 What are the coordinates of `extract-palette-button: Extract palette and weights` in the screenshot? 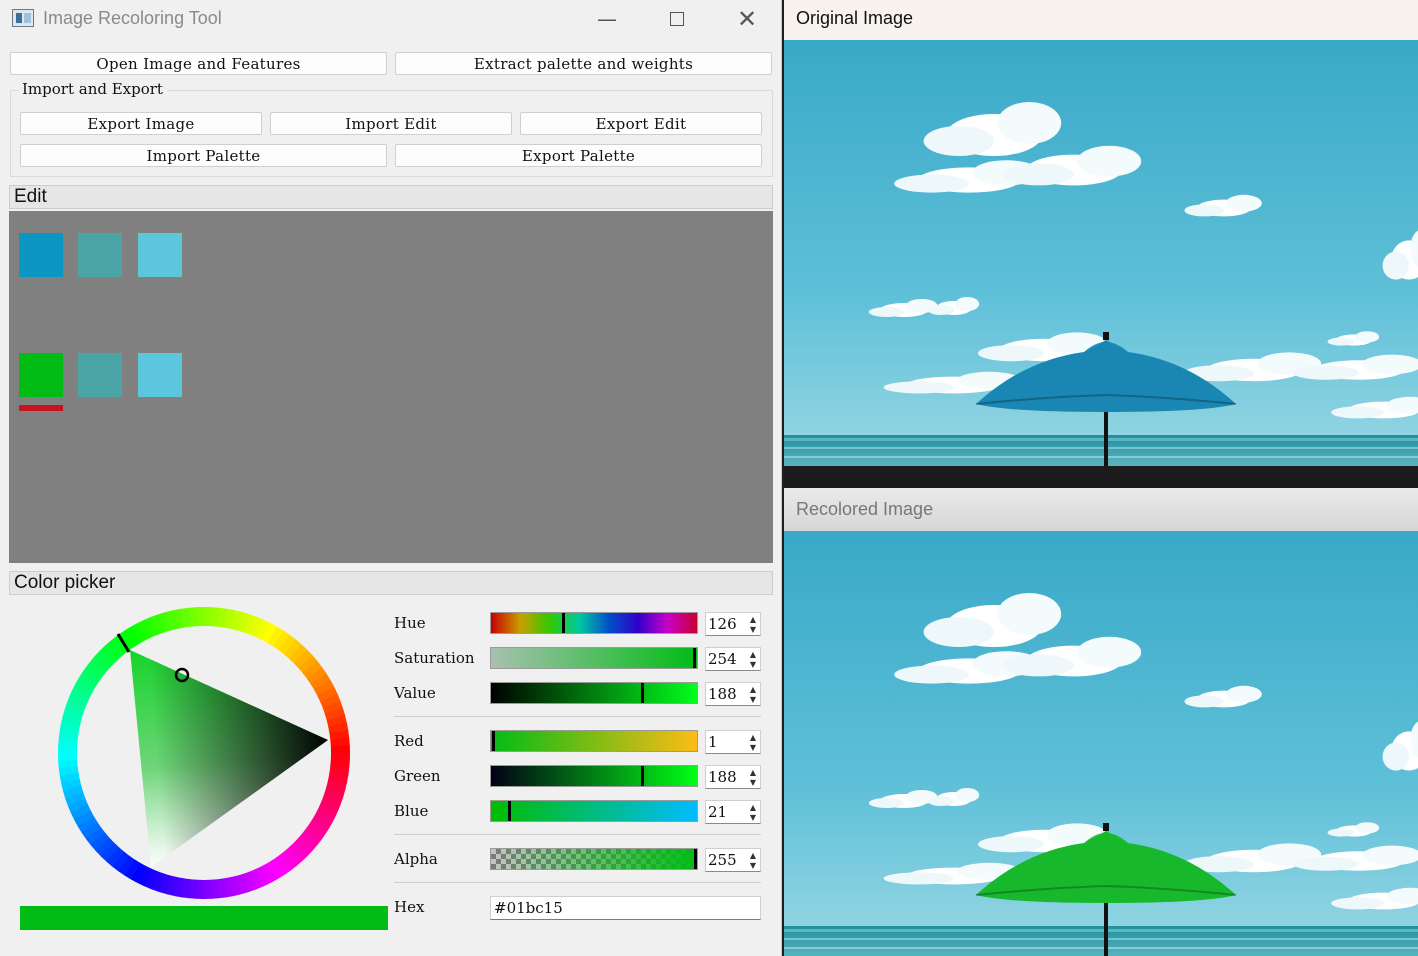 It's located at (583, 63).